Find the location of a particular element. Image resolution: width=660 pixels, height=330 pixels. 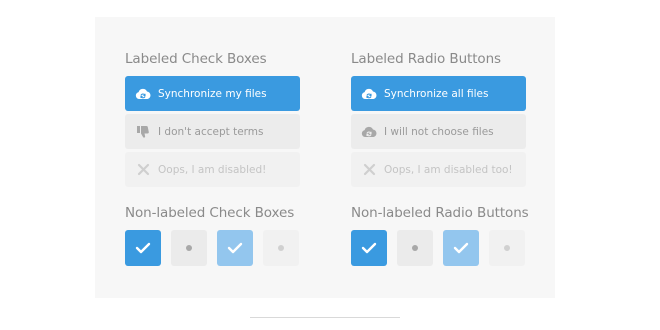

radio-unchecked is located at coordinates (415, 248).